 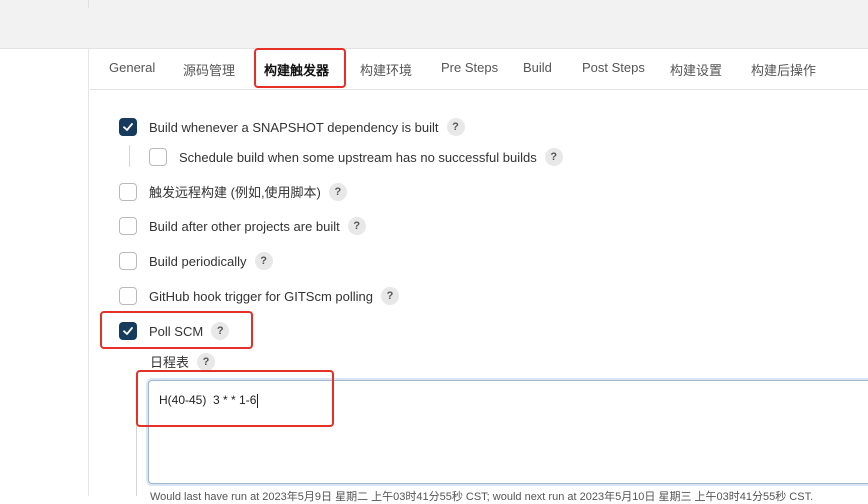 What do you see at coordinates (176, 330) in the screenshot?
I see `poll-scm-highlight-annotation` at bounding box center [176, 330].